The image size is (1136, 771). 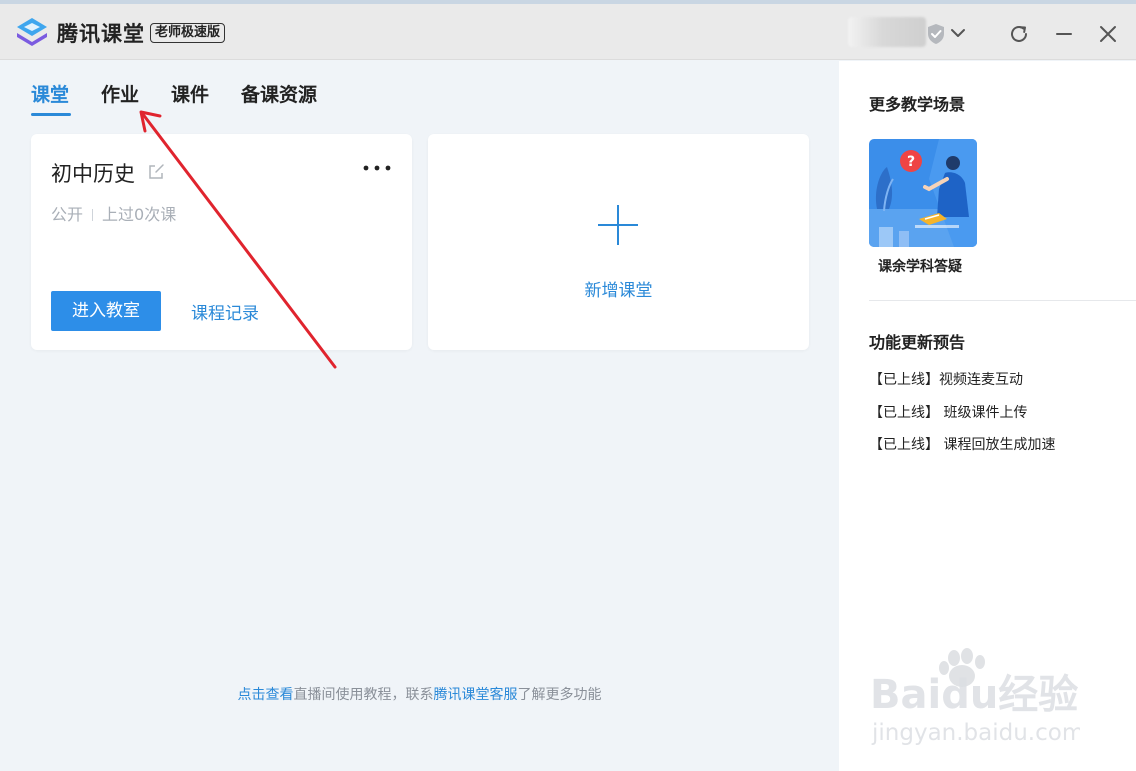 I want to click on chevron-down-icon, so click(x=958, y=33).